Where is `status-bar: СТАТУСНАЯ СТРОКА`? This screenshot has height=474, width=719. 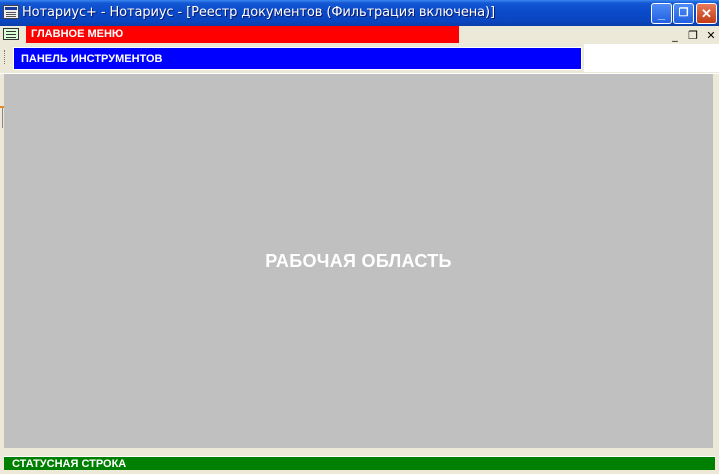
status-bar: СТАТУСНАЯ СТРОКА is located at coordinates (359, 463).